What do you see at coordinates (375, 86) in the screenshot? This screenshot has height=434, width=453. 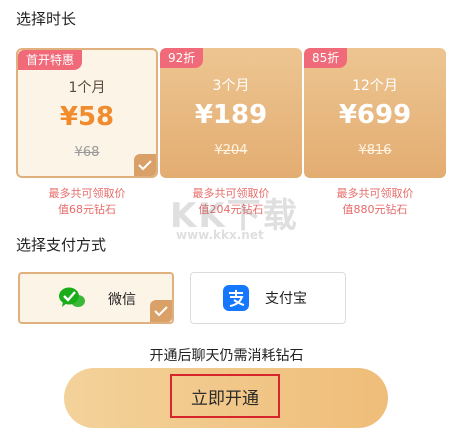 I see `plan-duration: 12个月` at bounding box center [375, 86].